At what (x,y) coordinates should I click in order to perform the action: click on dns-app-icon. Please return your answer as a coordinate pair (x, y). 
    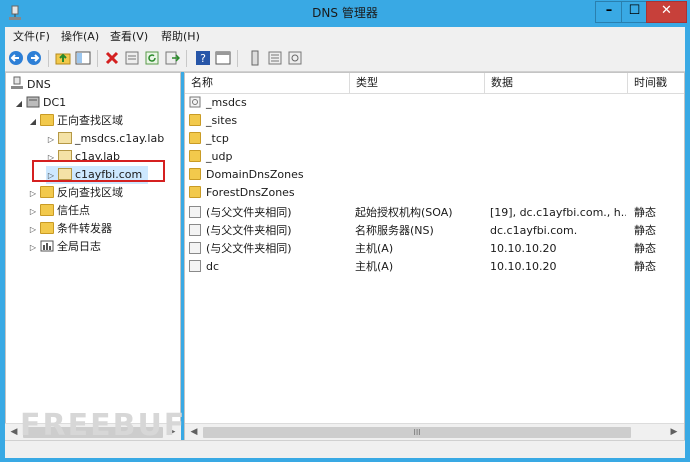
    Looking at the image, I should click on (15, 12).